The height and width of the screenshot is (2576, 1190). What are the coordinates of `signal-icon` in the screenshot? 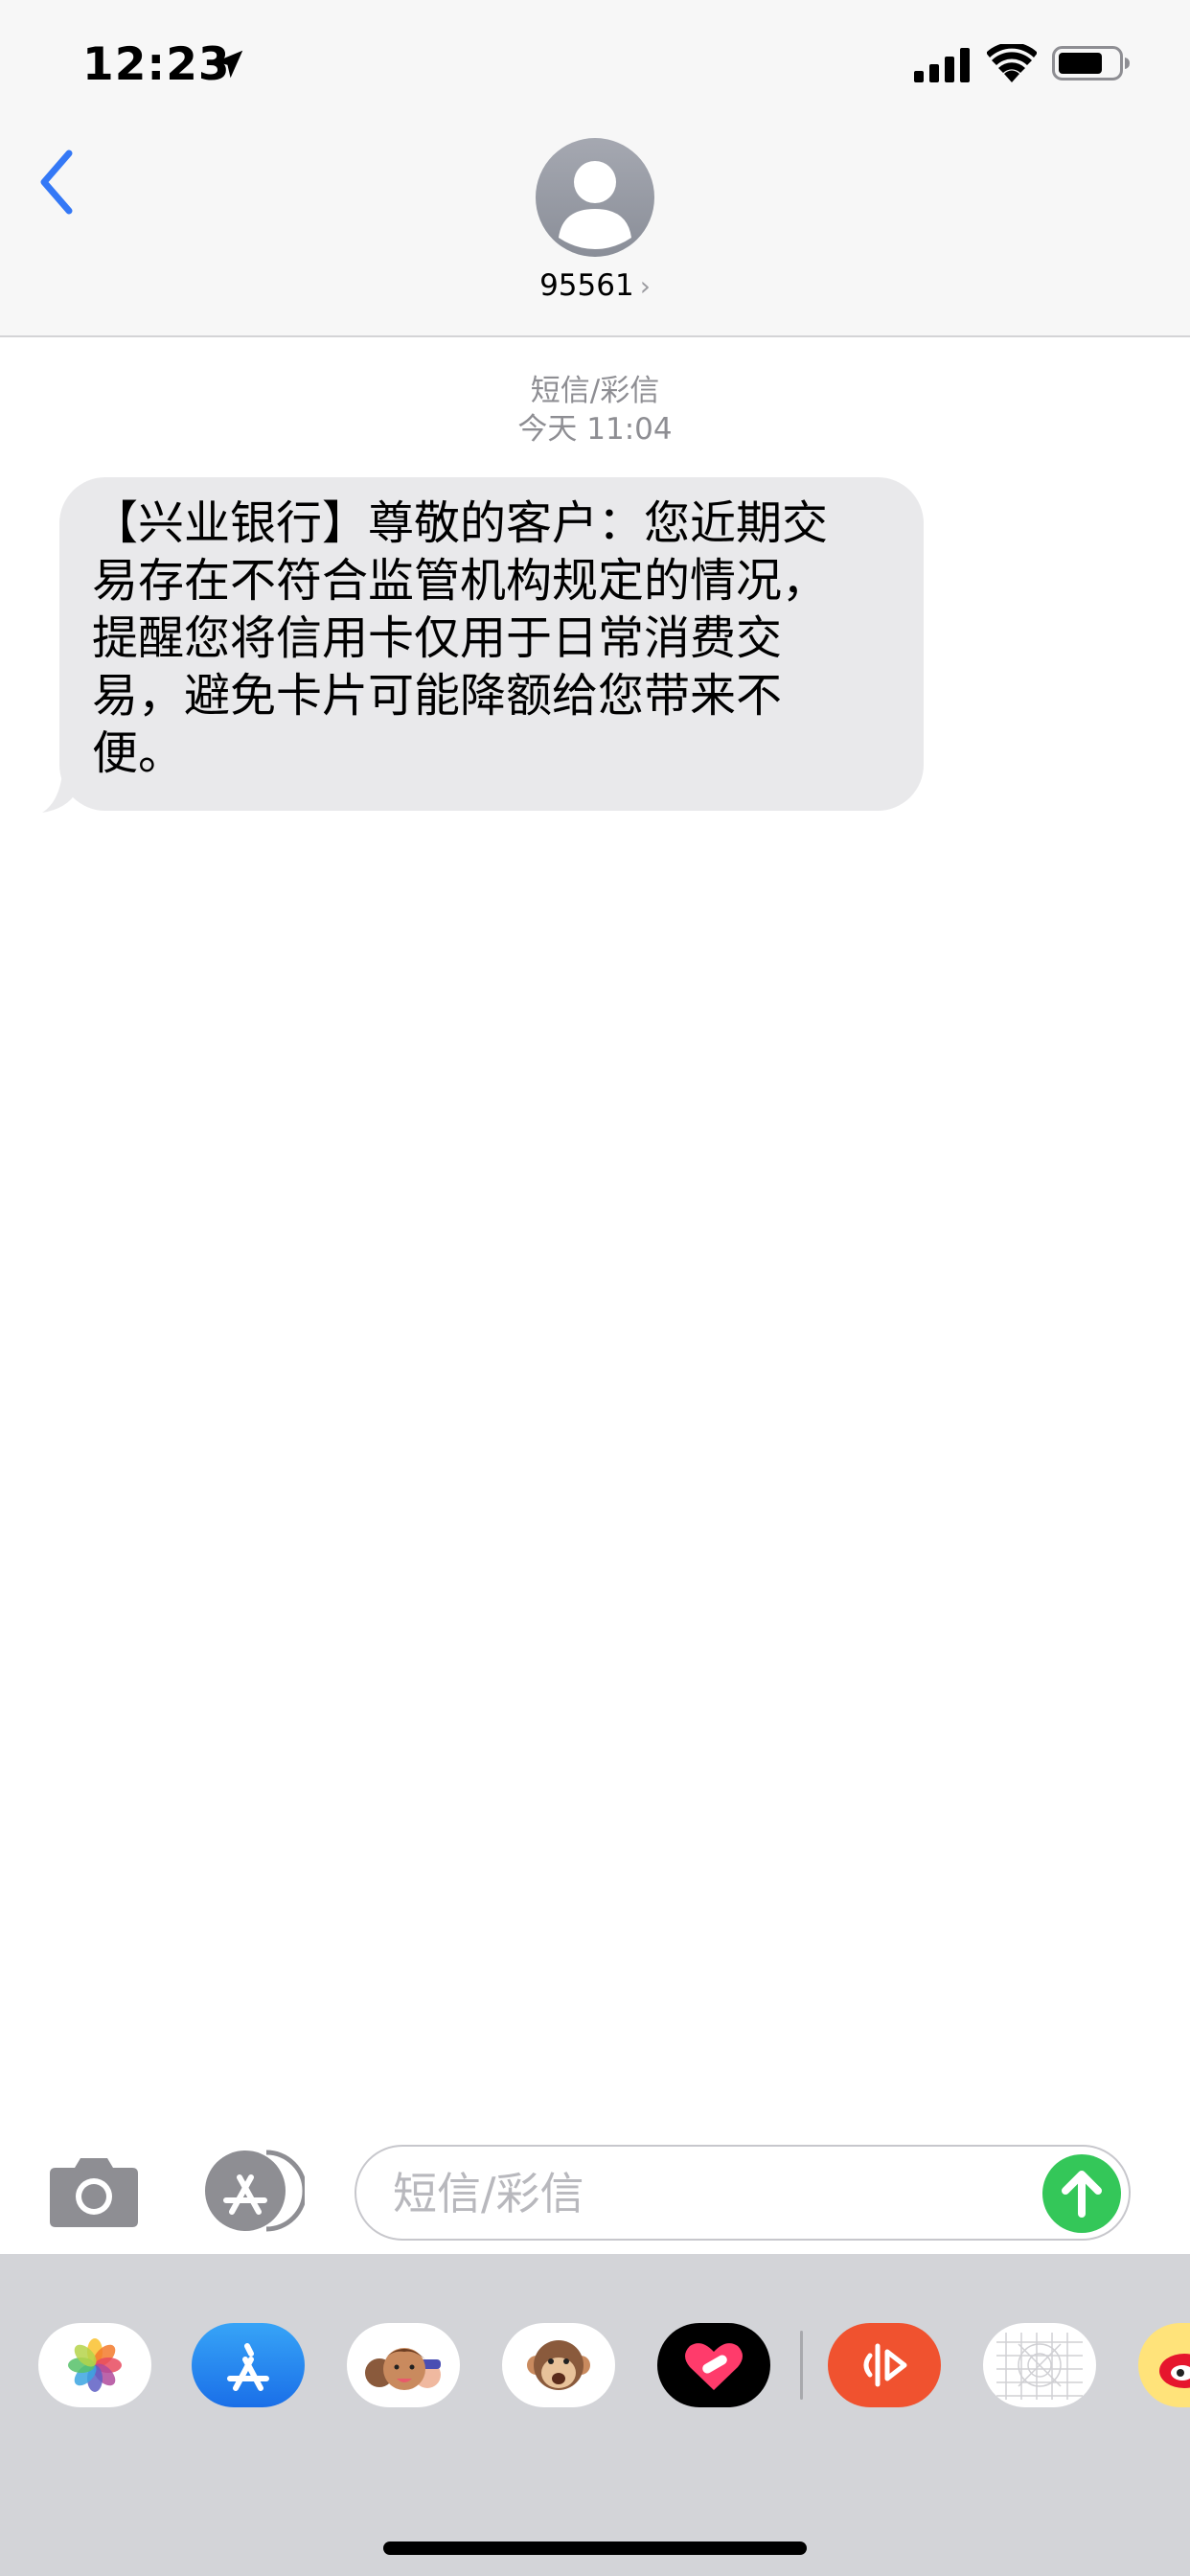 It's located at (942, 65).